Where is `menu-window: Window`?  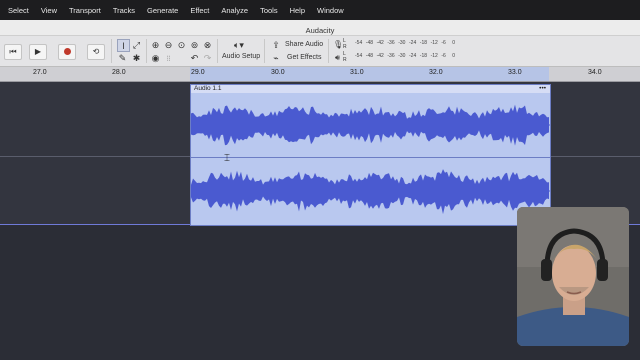
menu-window: Window is located at coordinates (330, 10).